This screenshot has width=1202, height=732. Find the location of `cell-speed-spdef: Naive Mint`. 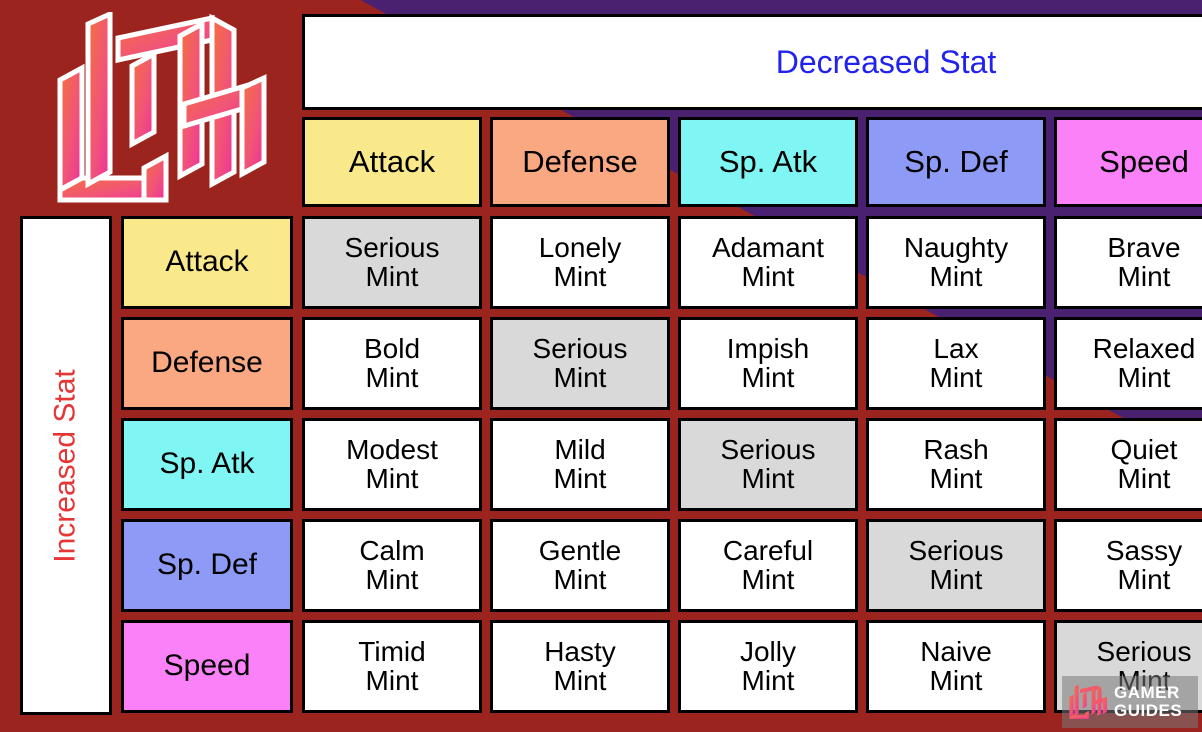

cell-speed-spdef: Naive Mint is located at coordinates (956, 666).